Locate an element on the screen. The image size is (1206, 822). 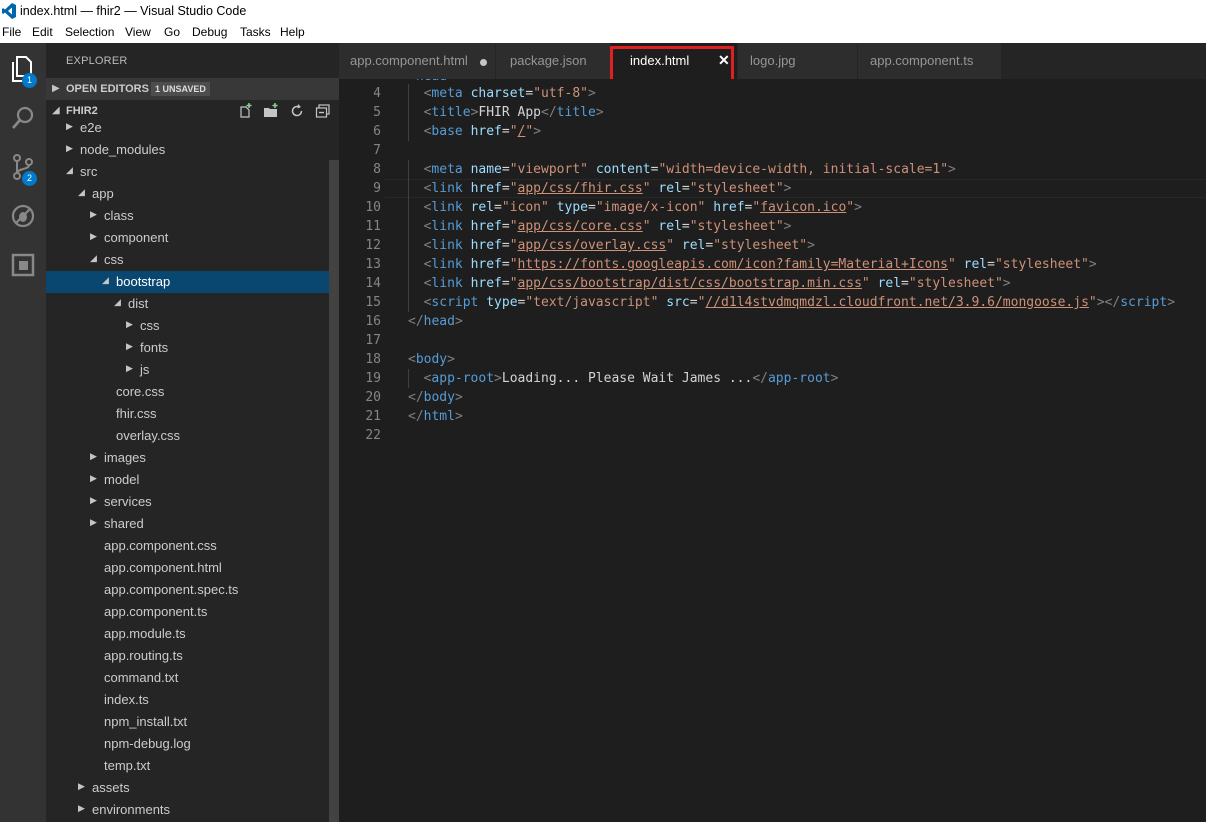
file-item: app.component.spec.ts is located at coordinates (192, 590).